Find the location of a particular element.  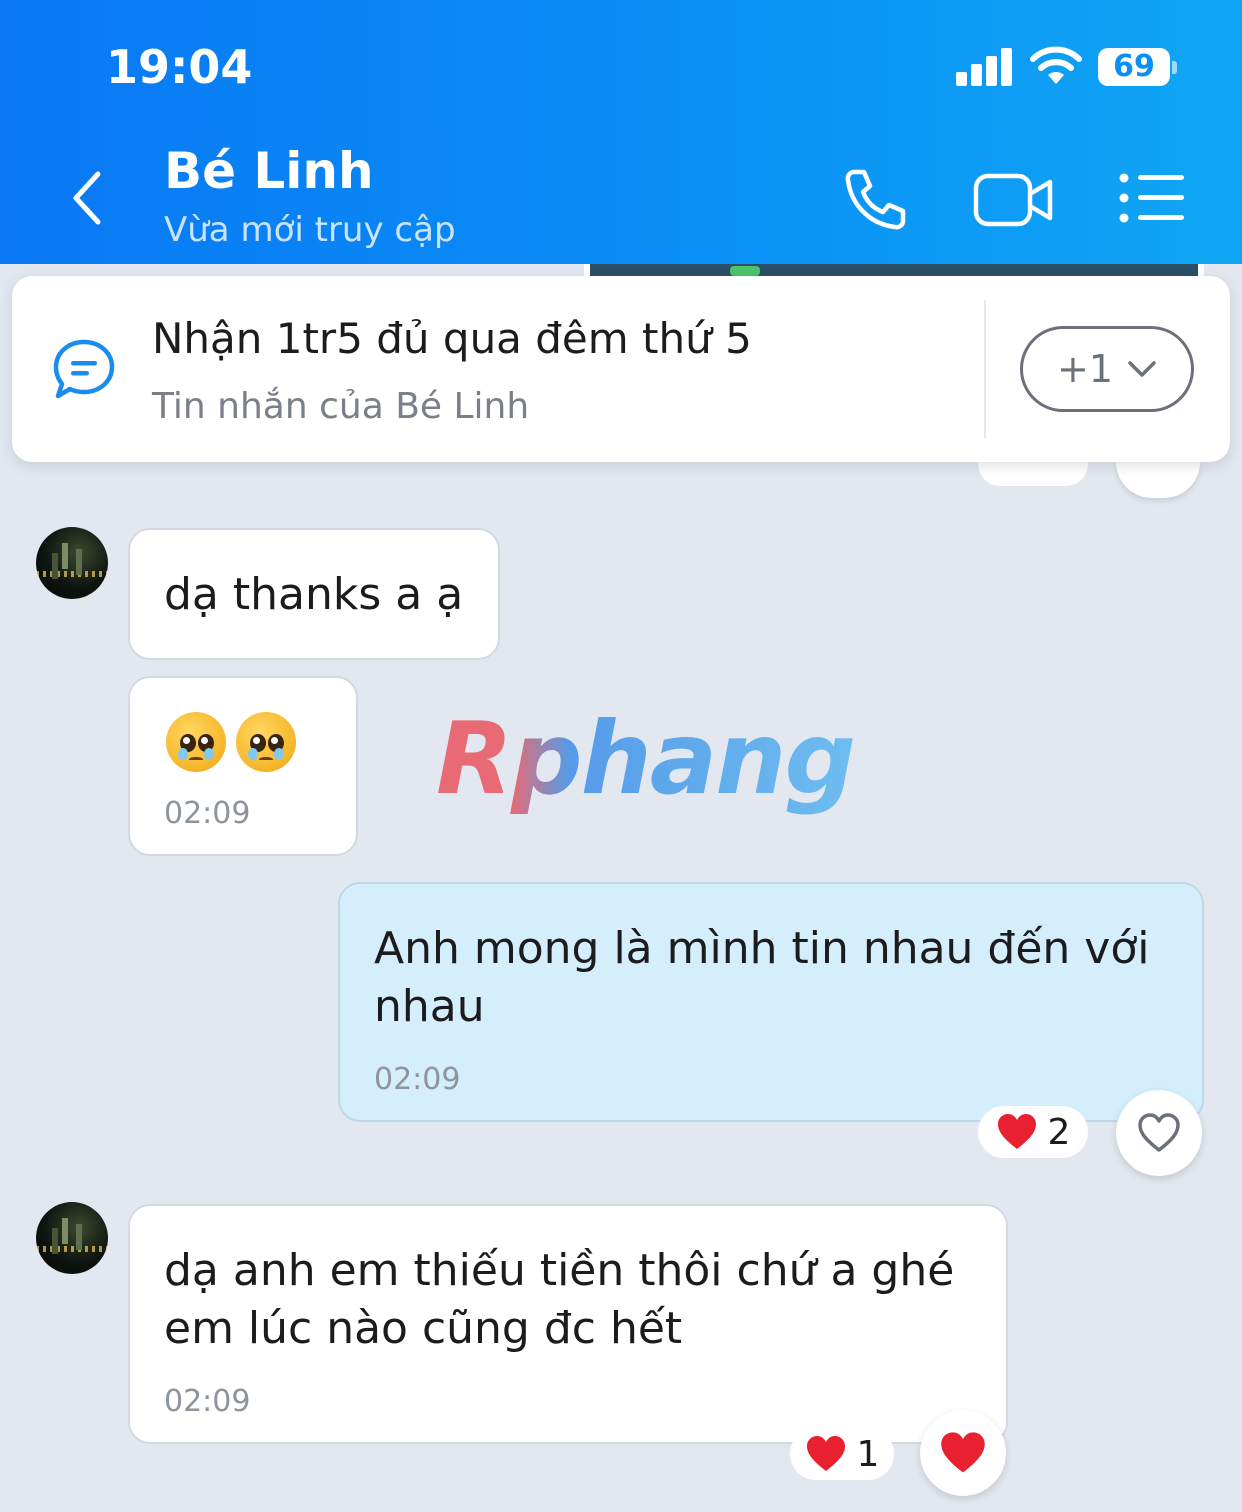

video-call-icon is located at coordinates (1013, 200).